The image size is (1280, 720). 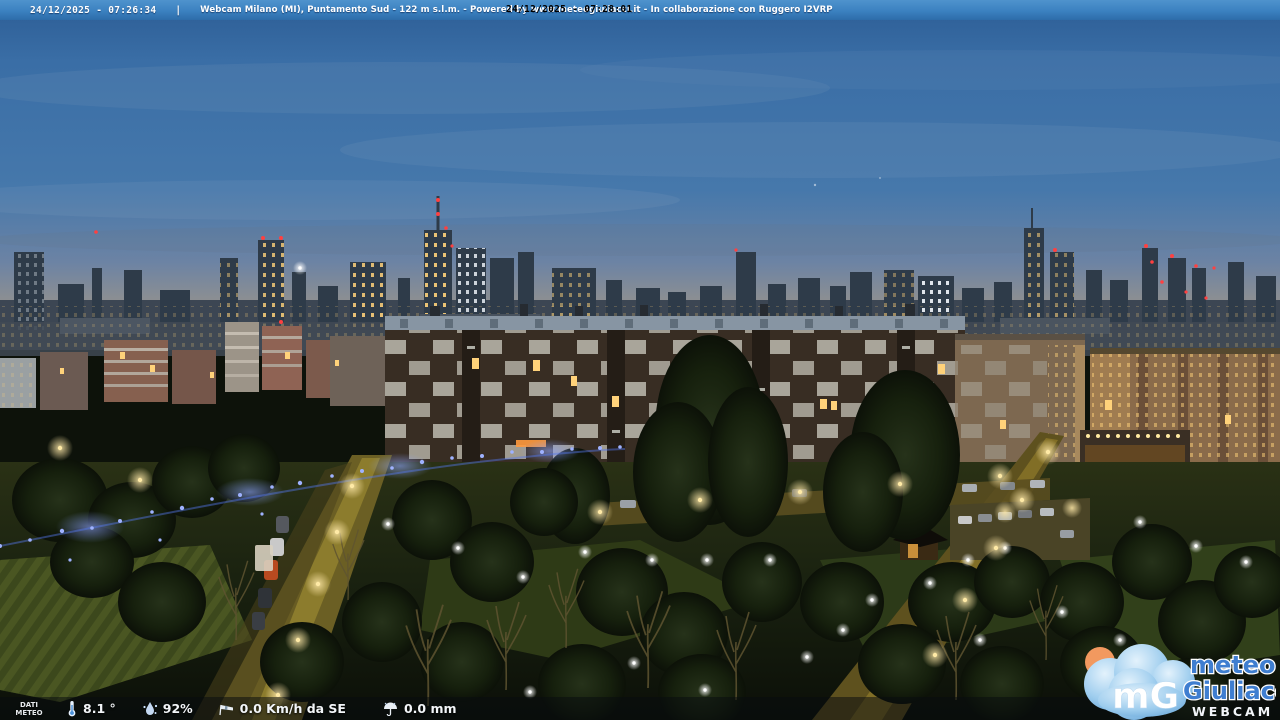 What do you see at coordinates (167, 708) in the screenshot?
I see `humidity-reading: 92%` at bounding box center [167, 708].